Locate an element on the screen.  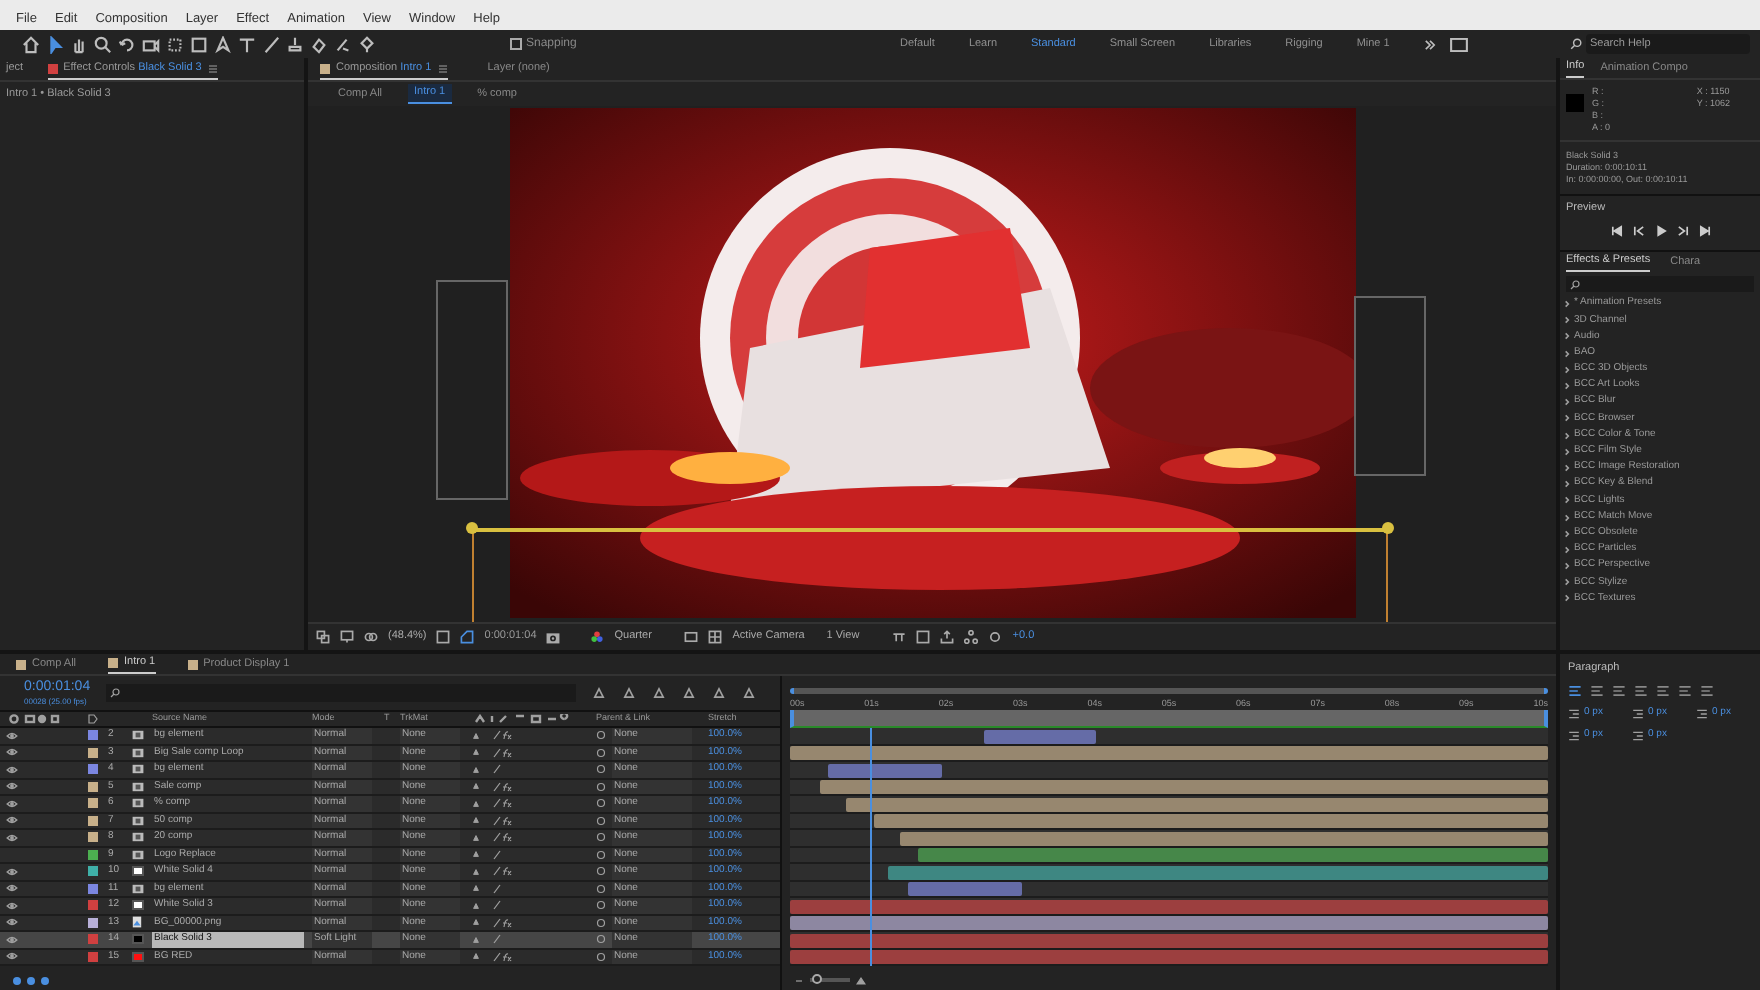
layer-search-field is located at coordinates (341, 693).